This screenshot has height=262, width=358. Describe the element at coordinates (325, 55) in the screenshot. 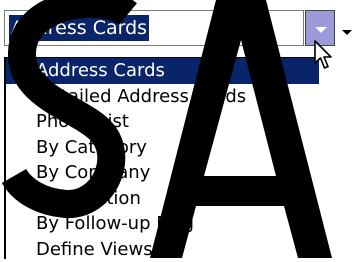

I see `mouse-pointer-icon` at that location.